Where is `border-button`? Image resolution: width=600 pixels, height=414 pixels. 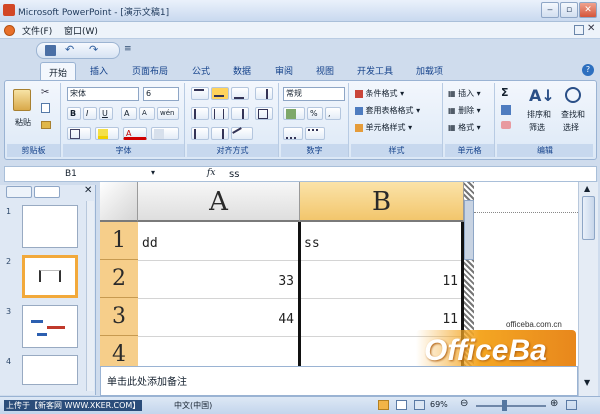
border-button is located at coordinates (79, 133).